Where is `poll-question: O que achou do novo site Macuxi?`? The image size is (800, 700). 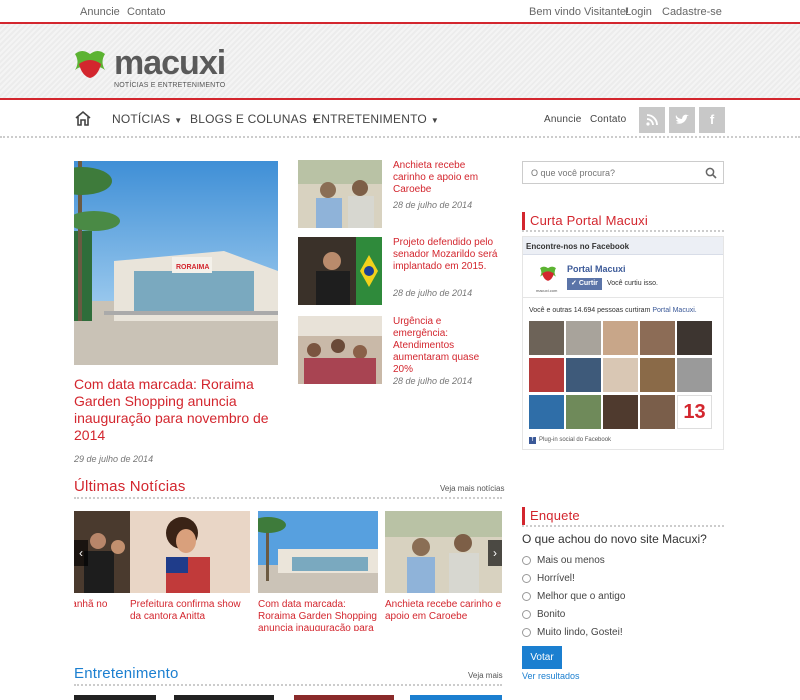
poll-question: O que achou do novo site Macuxi? is located at coordinates (614, 539).